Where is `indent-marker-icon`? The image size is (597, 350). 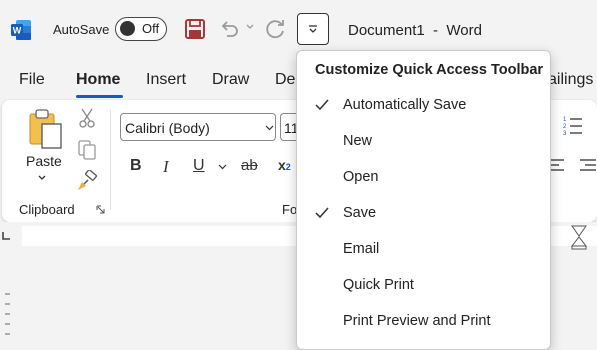
indent-marker-icon is located at coordinates (579, 237).